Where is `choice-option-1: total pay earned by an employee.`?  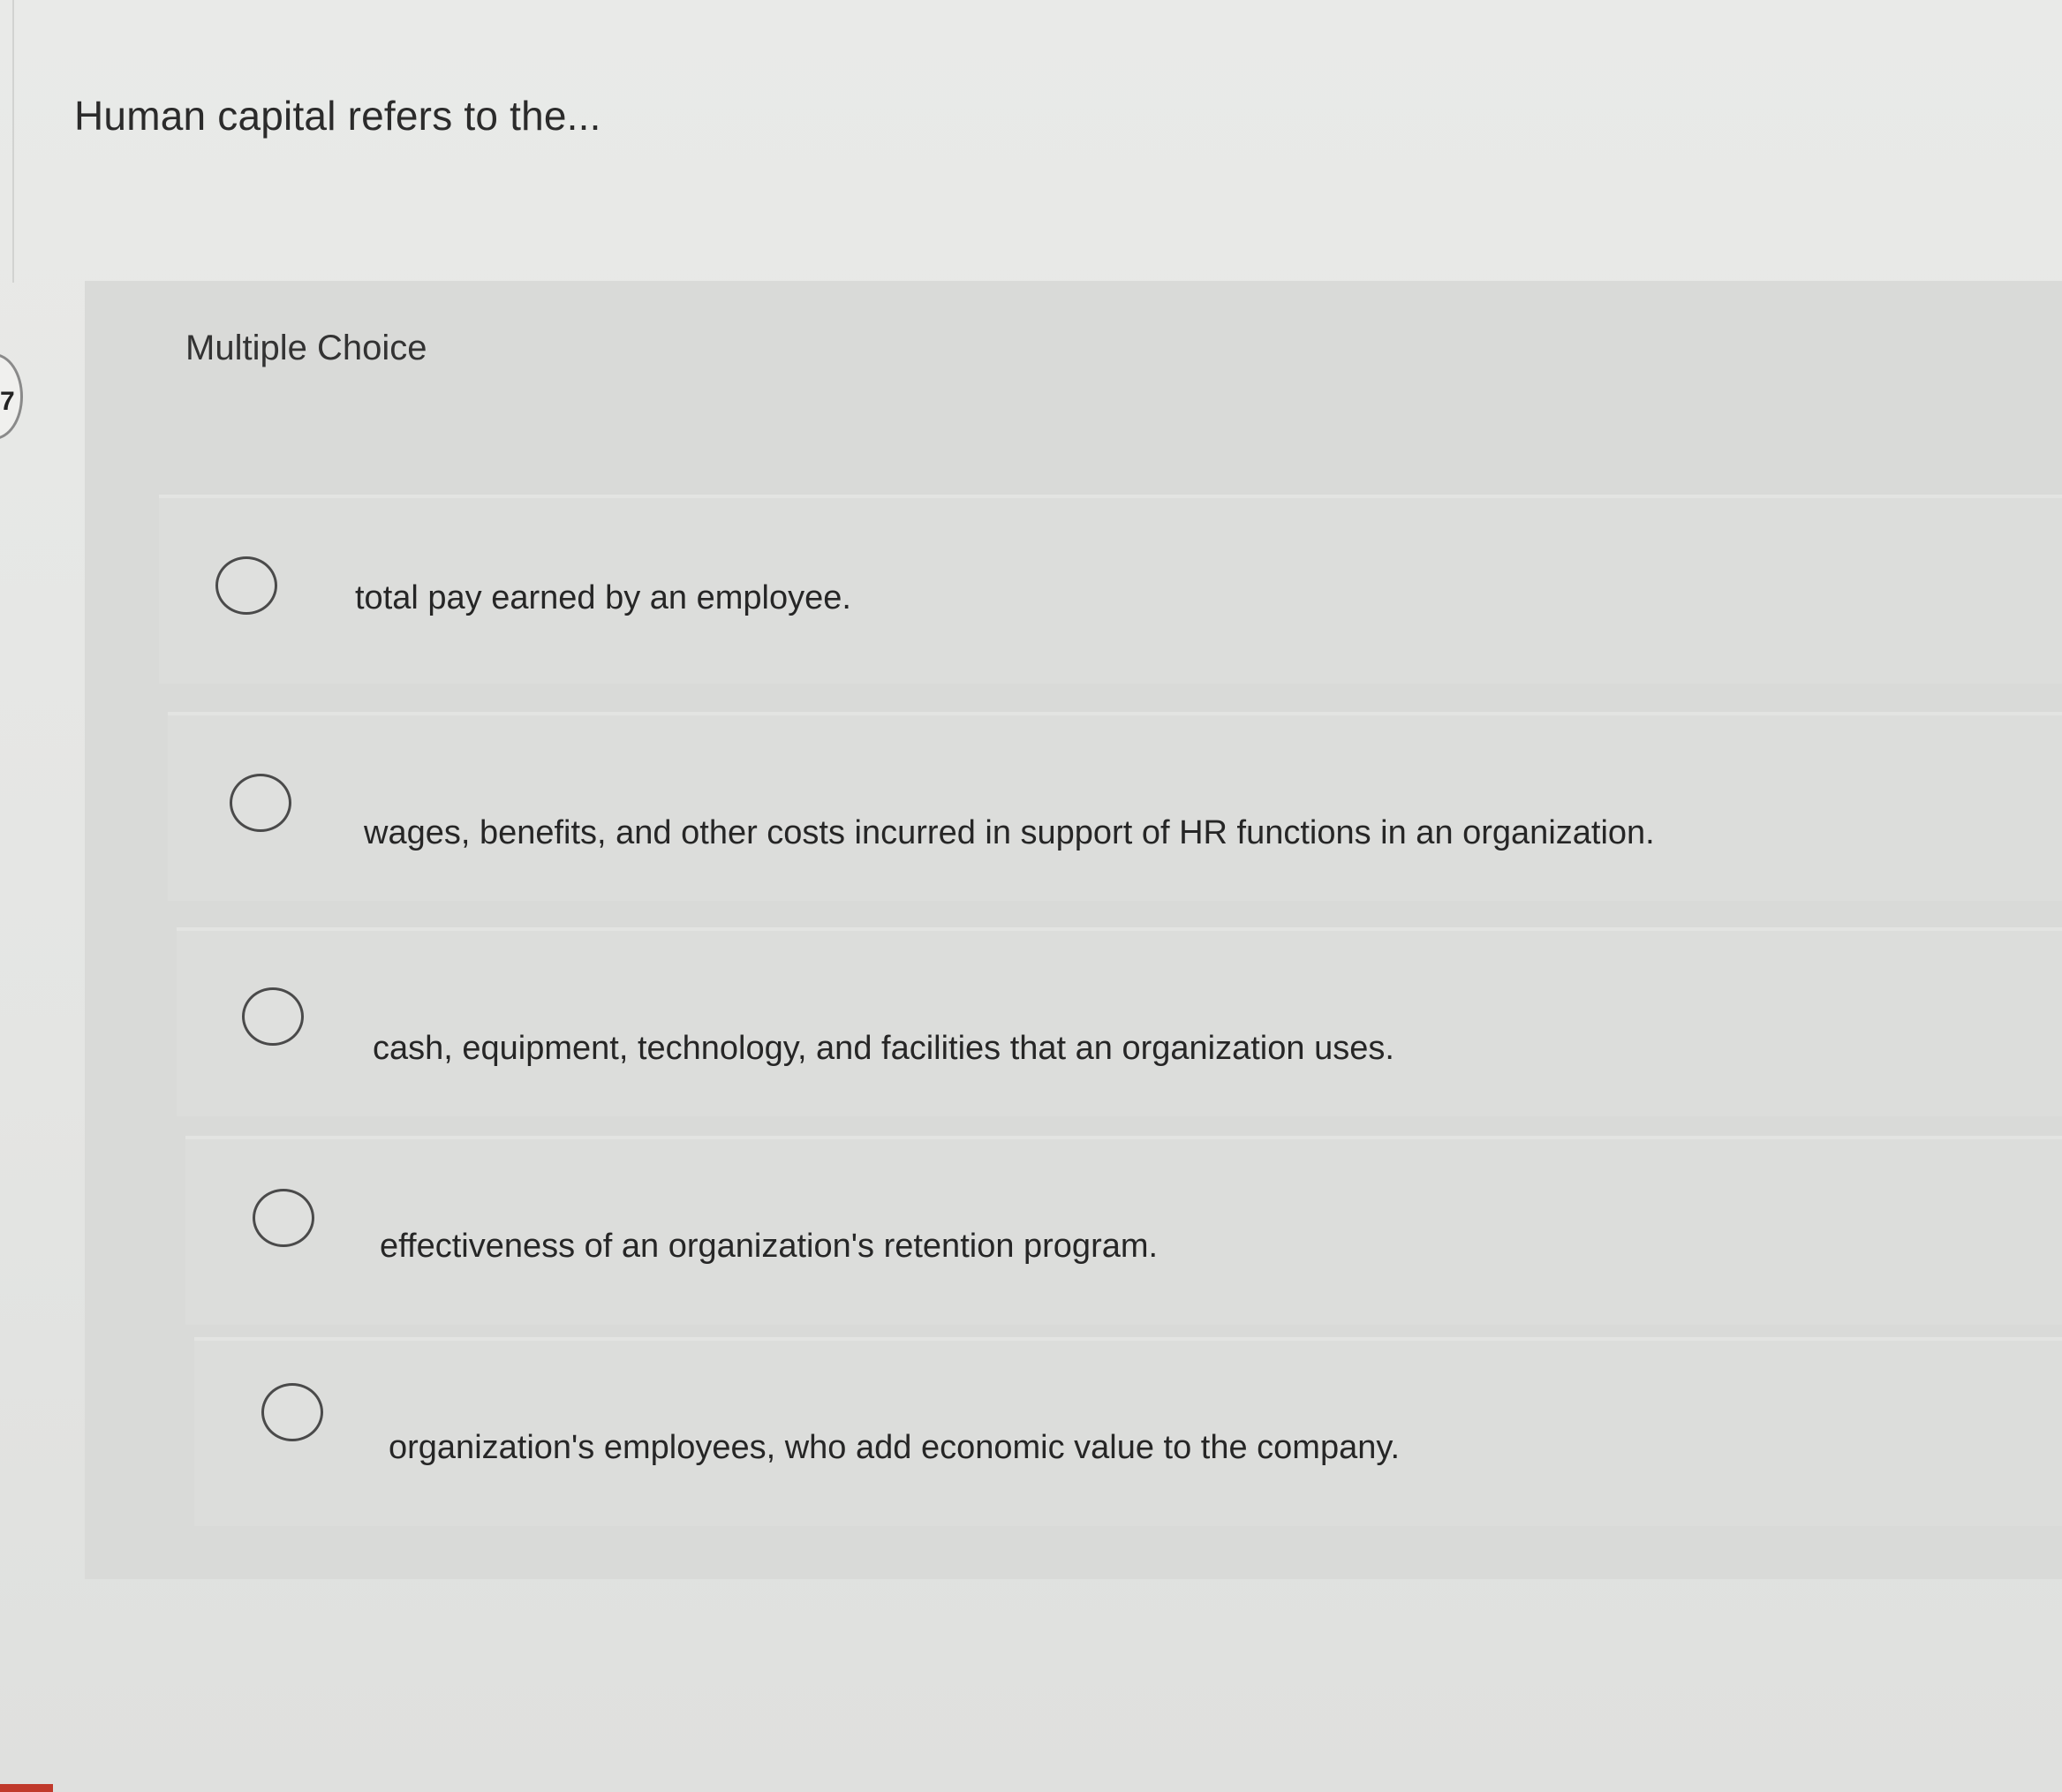
choice-option-1: total pay earned by an employee. is located at coordinates (1110, 589).